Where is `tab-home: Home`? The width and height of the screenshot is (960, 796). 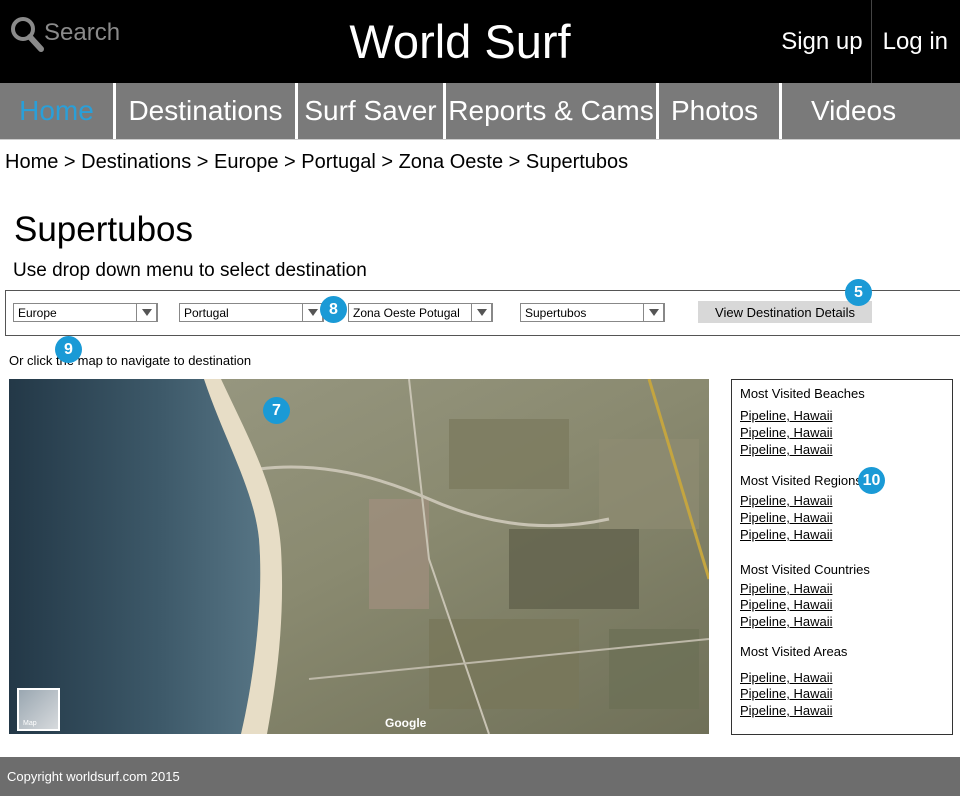 tab-home: Home is located at coordinates (56, 111).